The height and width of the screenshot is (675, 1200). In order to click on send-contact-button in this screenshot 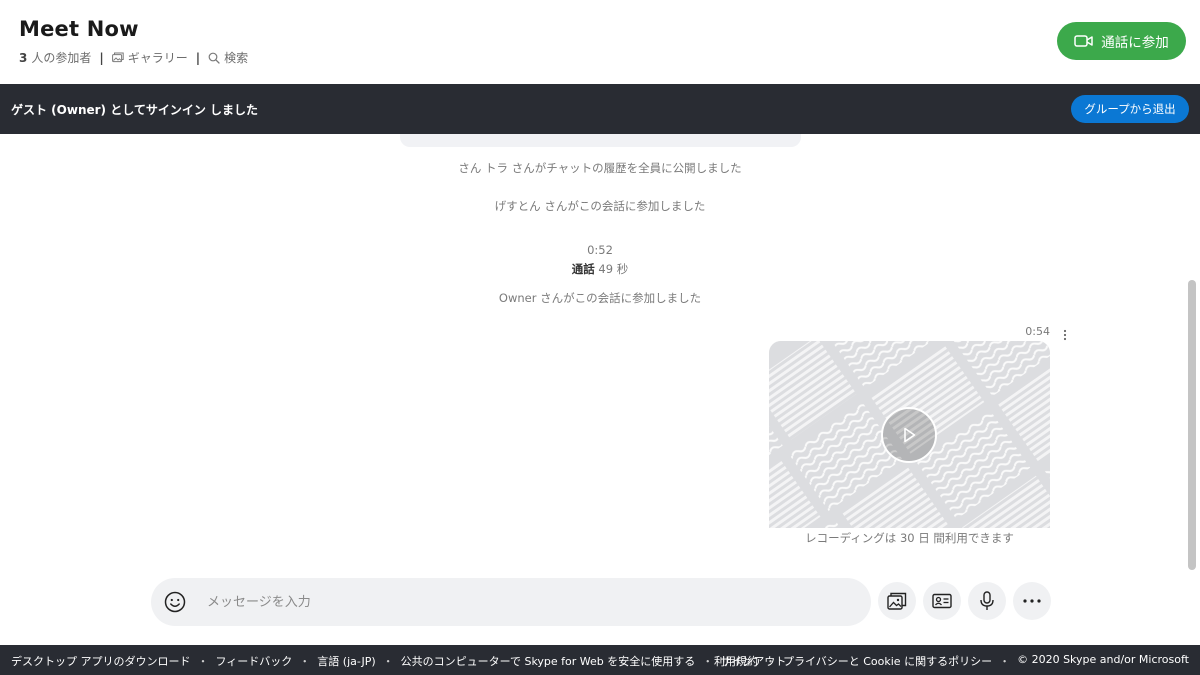, I will do `click(942, 601)`.